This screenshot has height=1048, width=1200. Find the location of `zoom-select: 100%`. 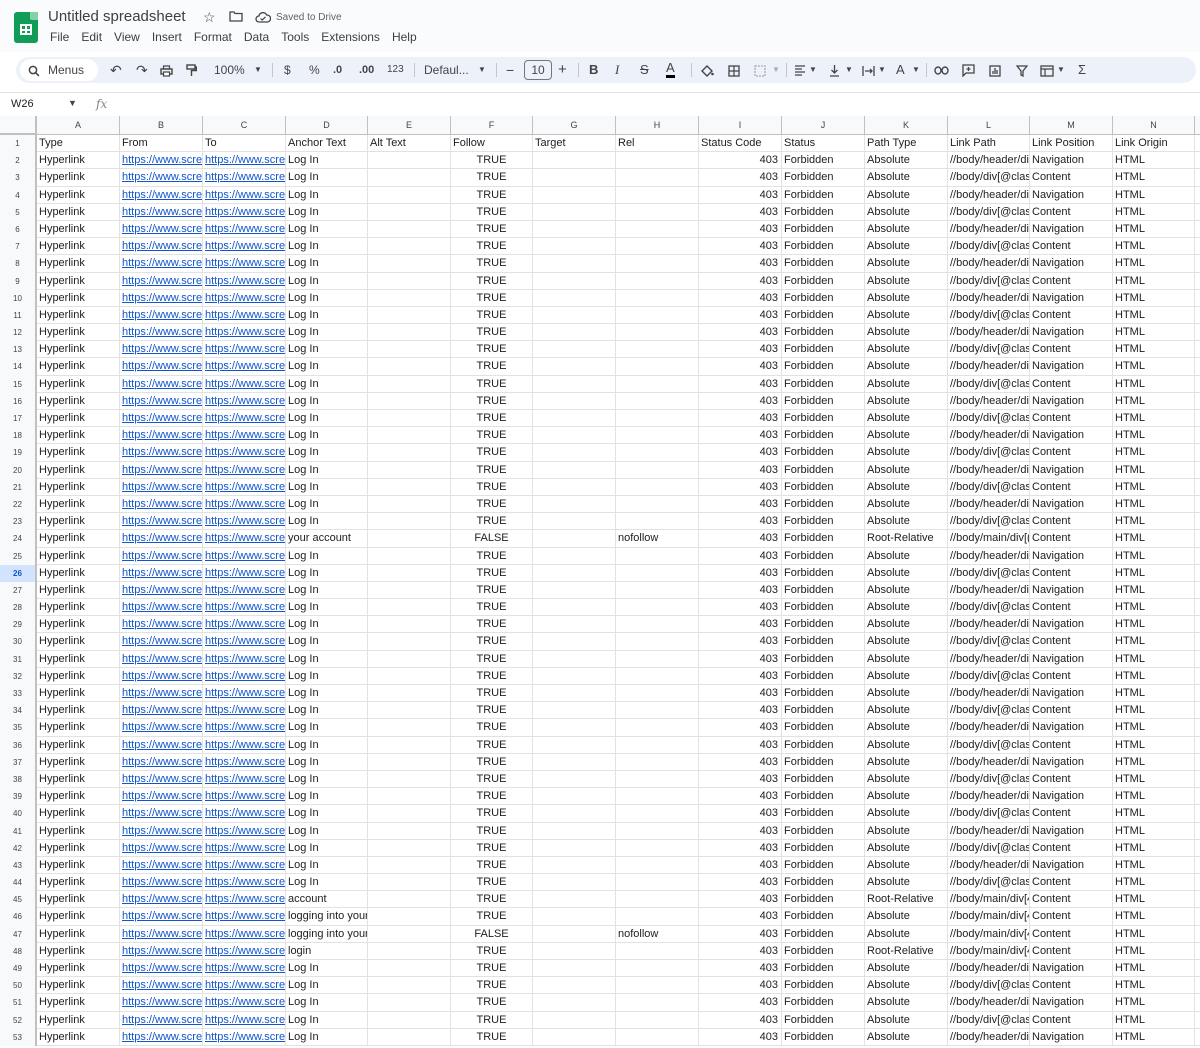

zoom-select: 100% is located at coordinates (229, 70).